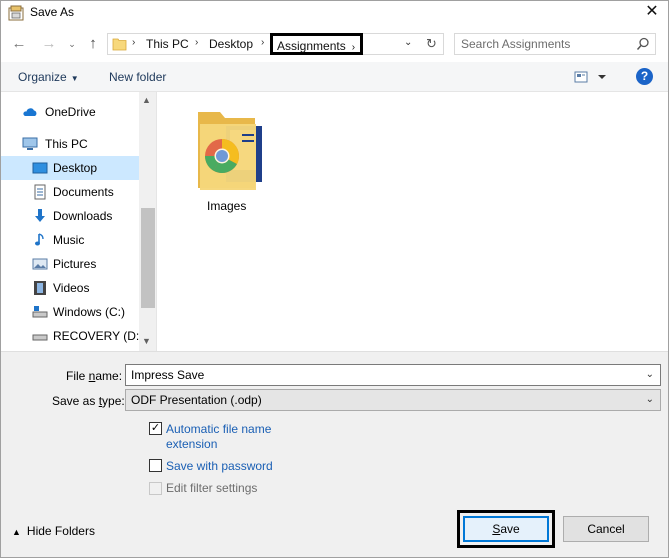  I want to click on save-as-type-select: ODF Presentation (.odp) ⌄, so click(393, 400).